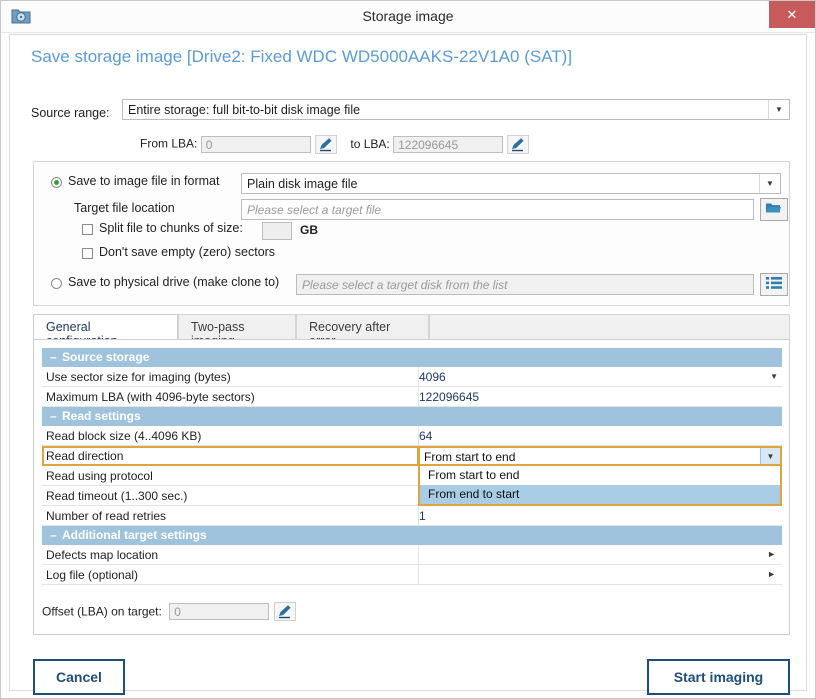 The image size is (816, 699). Describe the element at coordinates (600, 494) in the screenshot. I see `dropdown-option-from-end-to-start: From end to start` at that location.